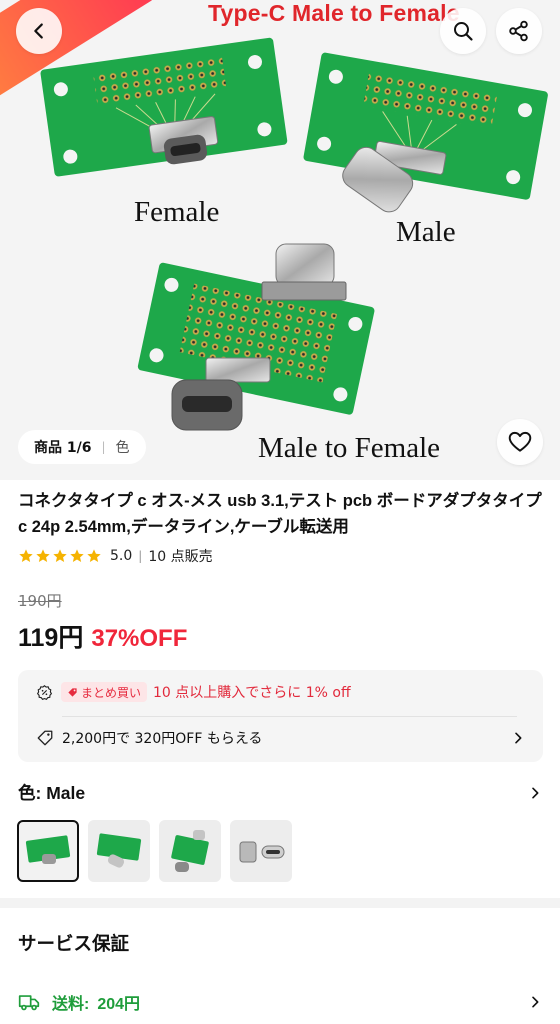 Image resolution: width=560 pixels, height=1024 pixels. I want to click on color-option-female, so click(48, 851).